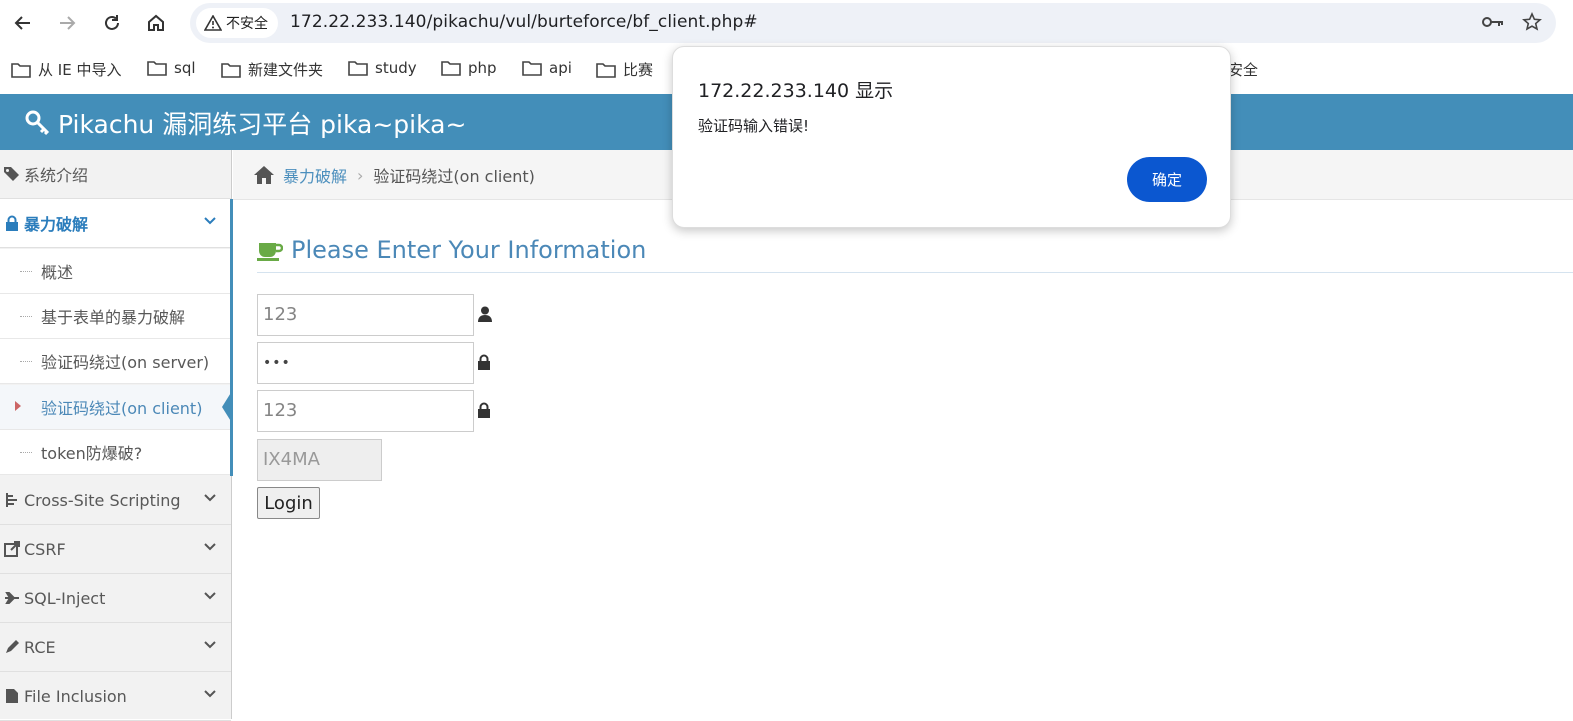 This screenshot has width=1573, height=721. What do you see at coordinates (396, 68) in the screenshot?
I see `bookmark-label: study` at bounding box center [396, 68].